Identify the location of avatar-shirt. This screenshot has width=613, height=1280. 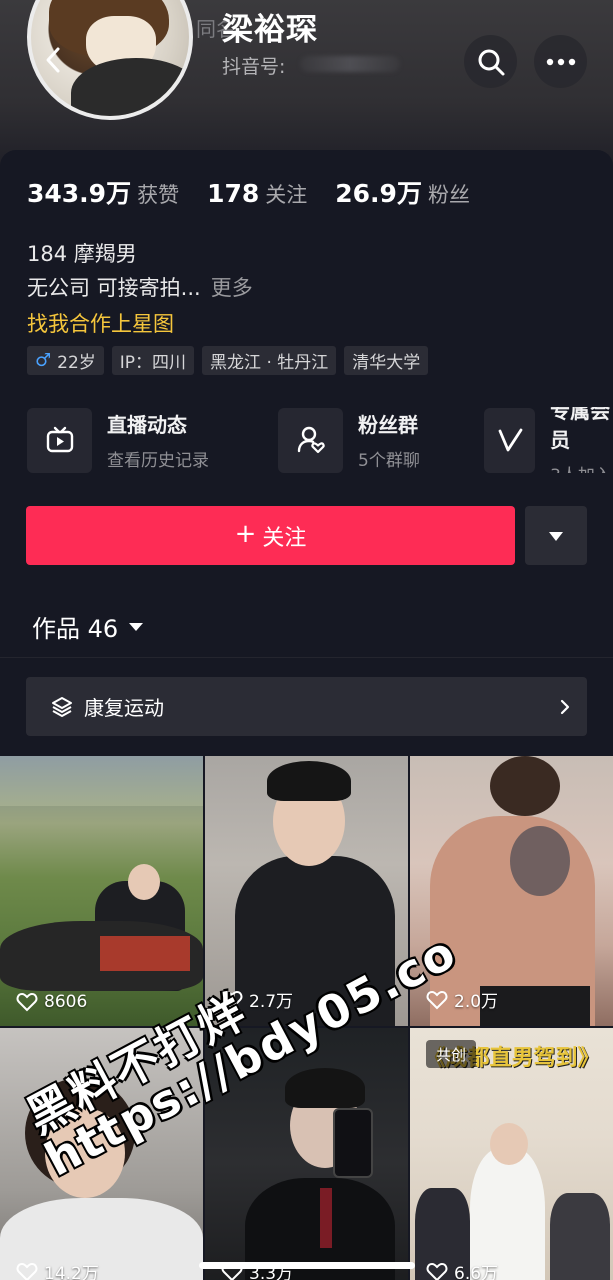
(130, 87).